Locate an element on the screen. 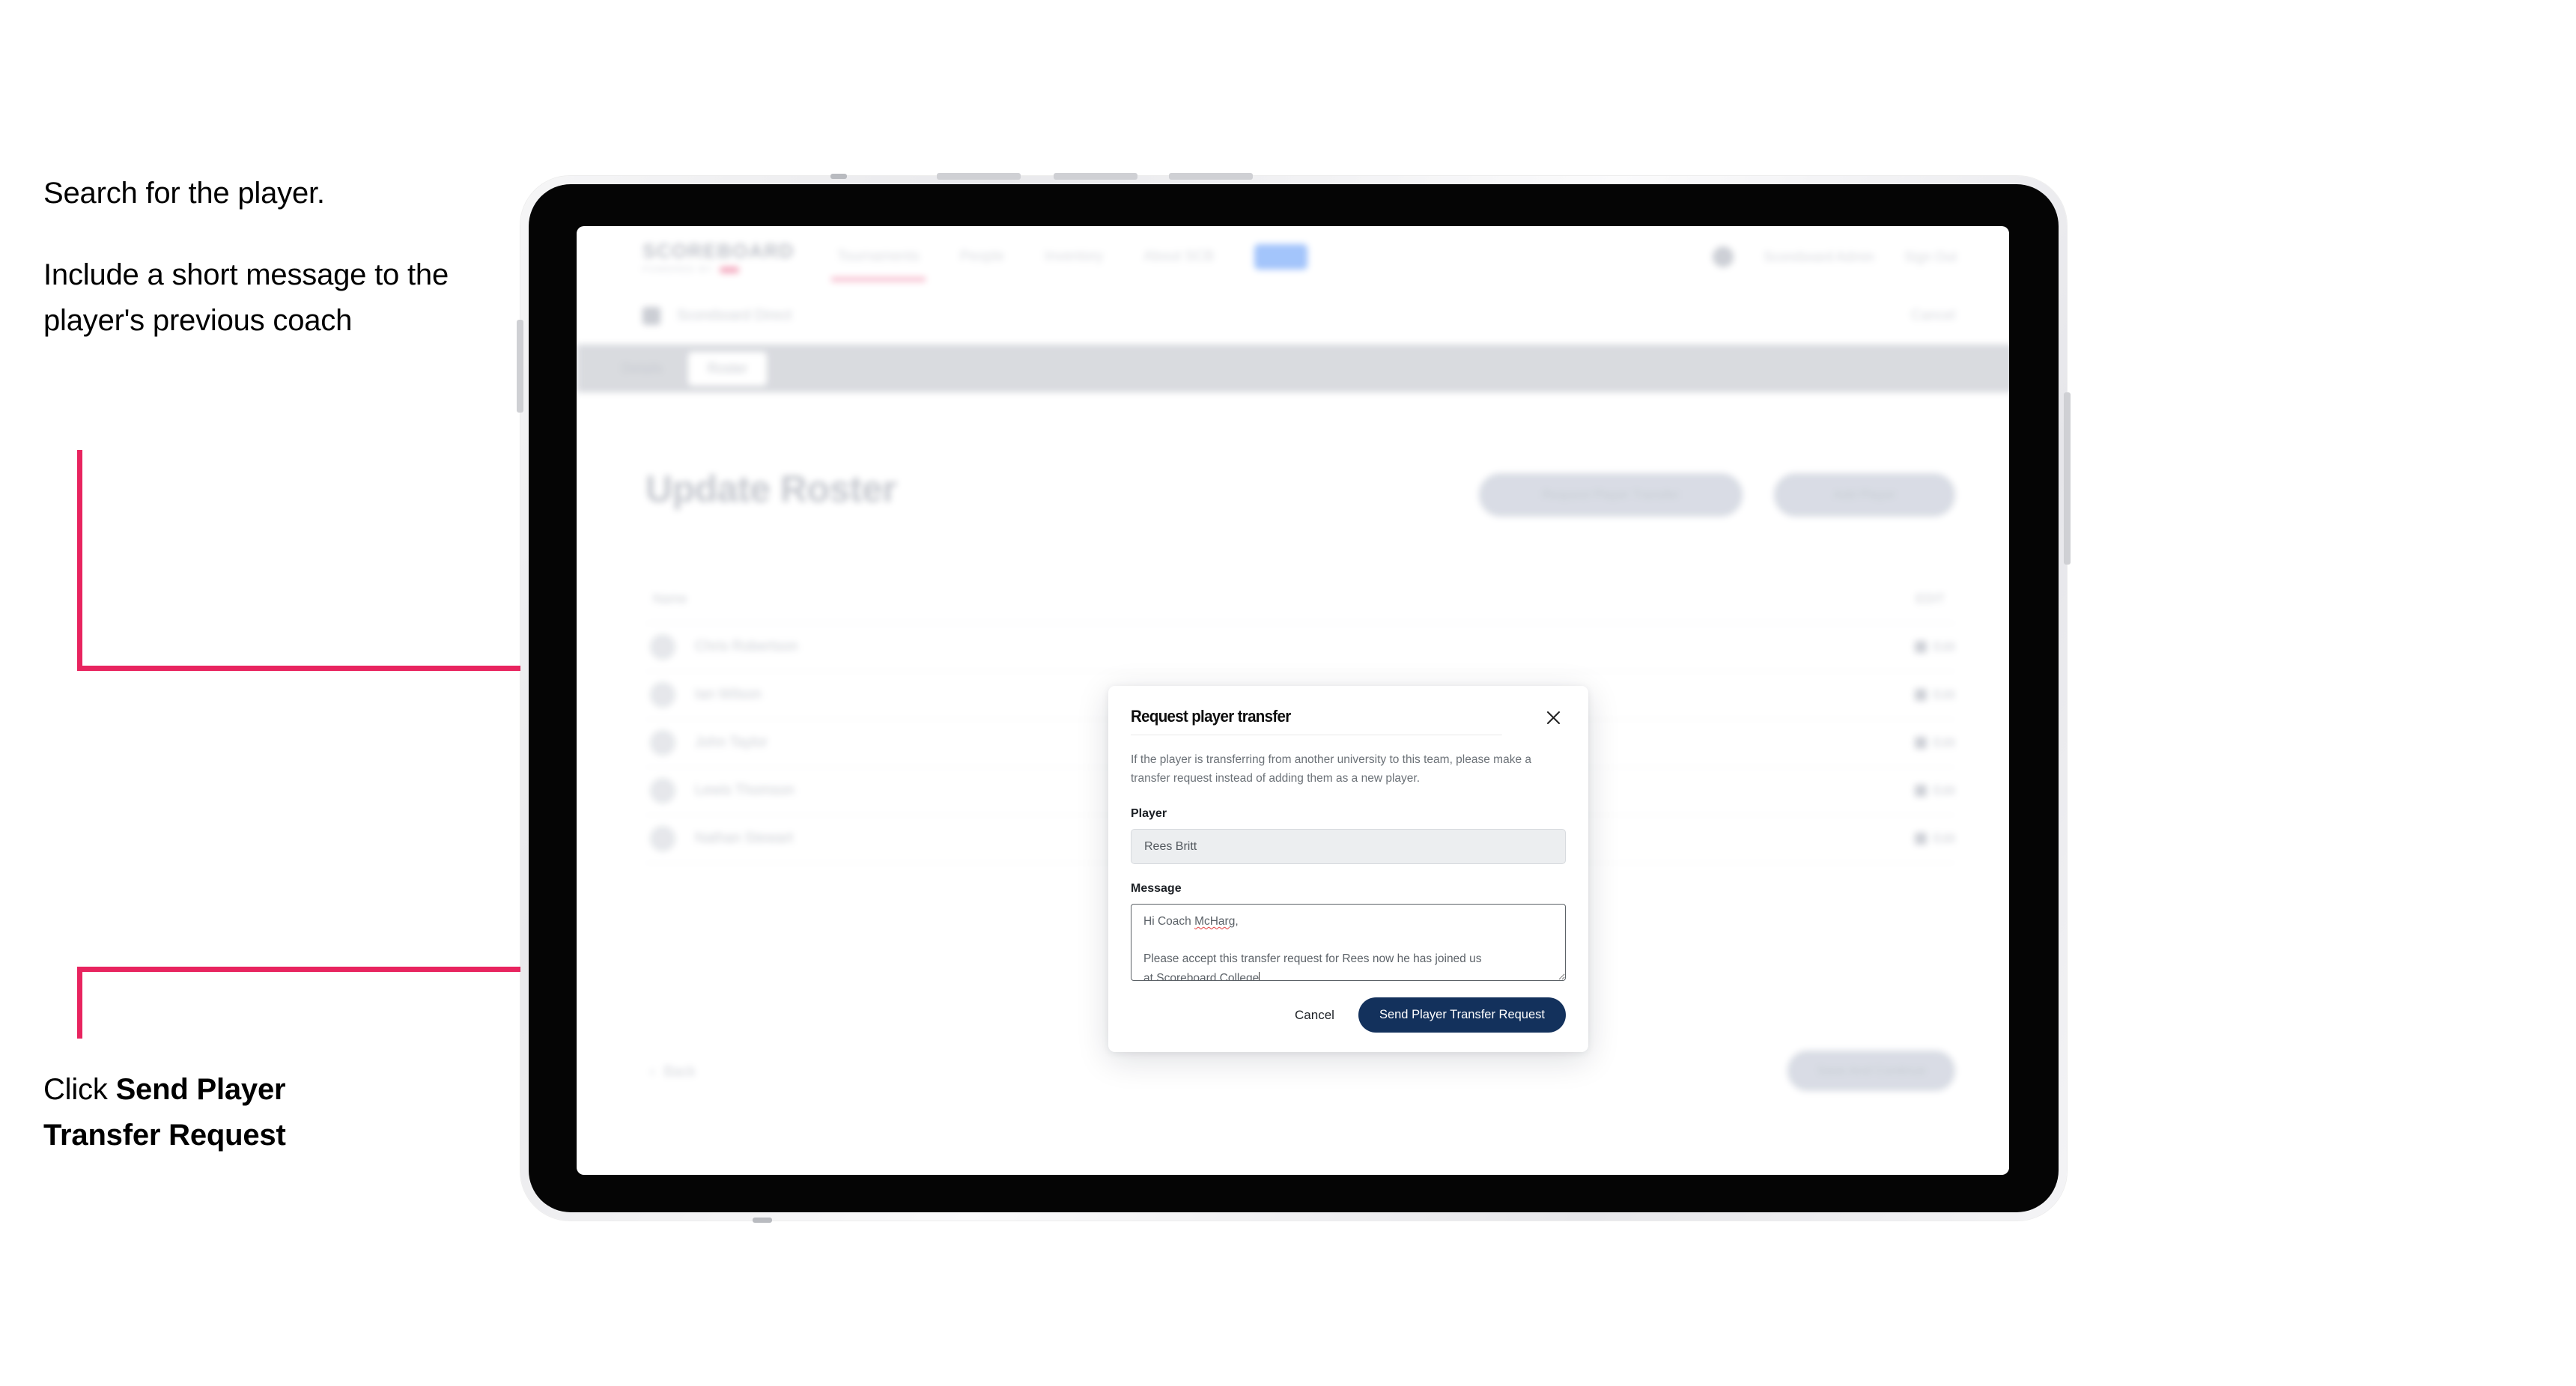 The height and width of the screenshot is (1386, 2576). breadcrumb-cancel-link: Cancel is located at coordinates (1933, 316).